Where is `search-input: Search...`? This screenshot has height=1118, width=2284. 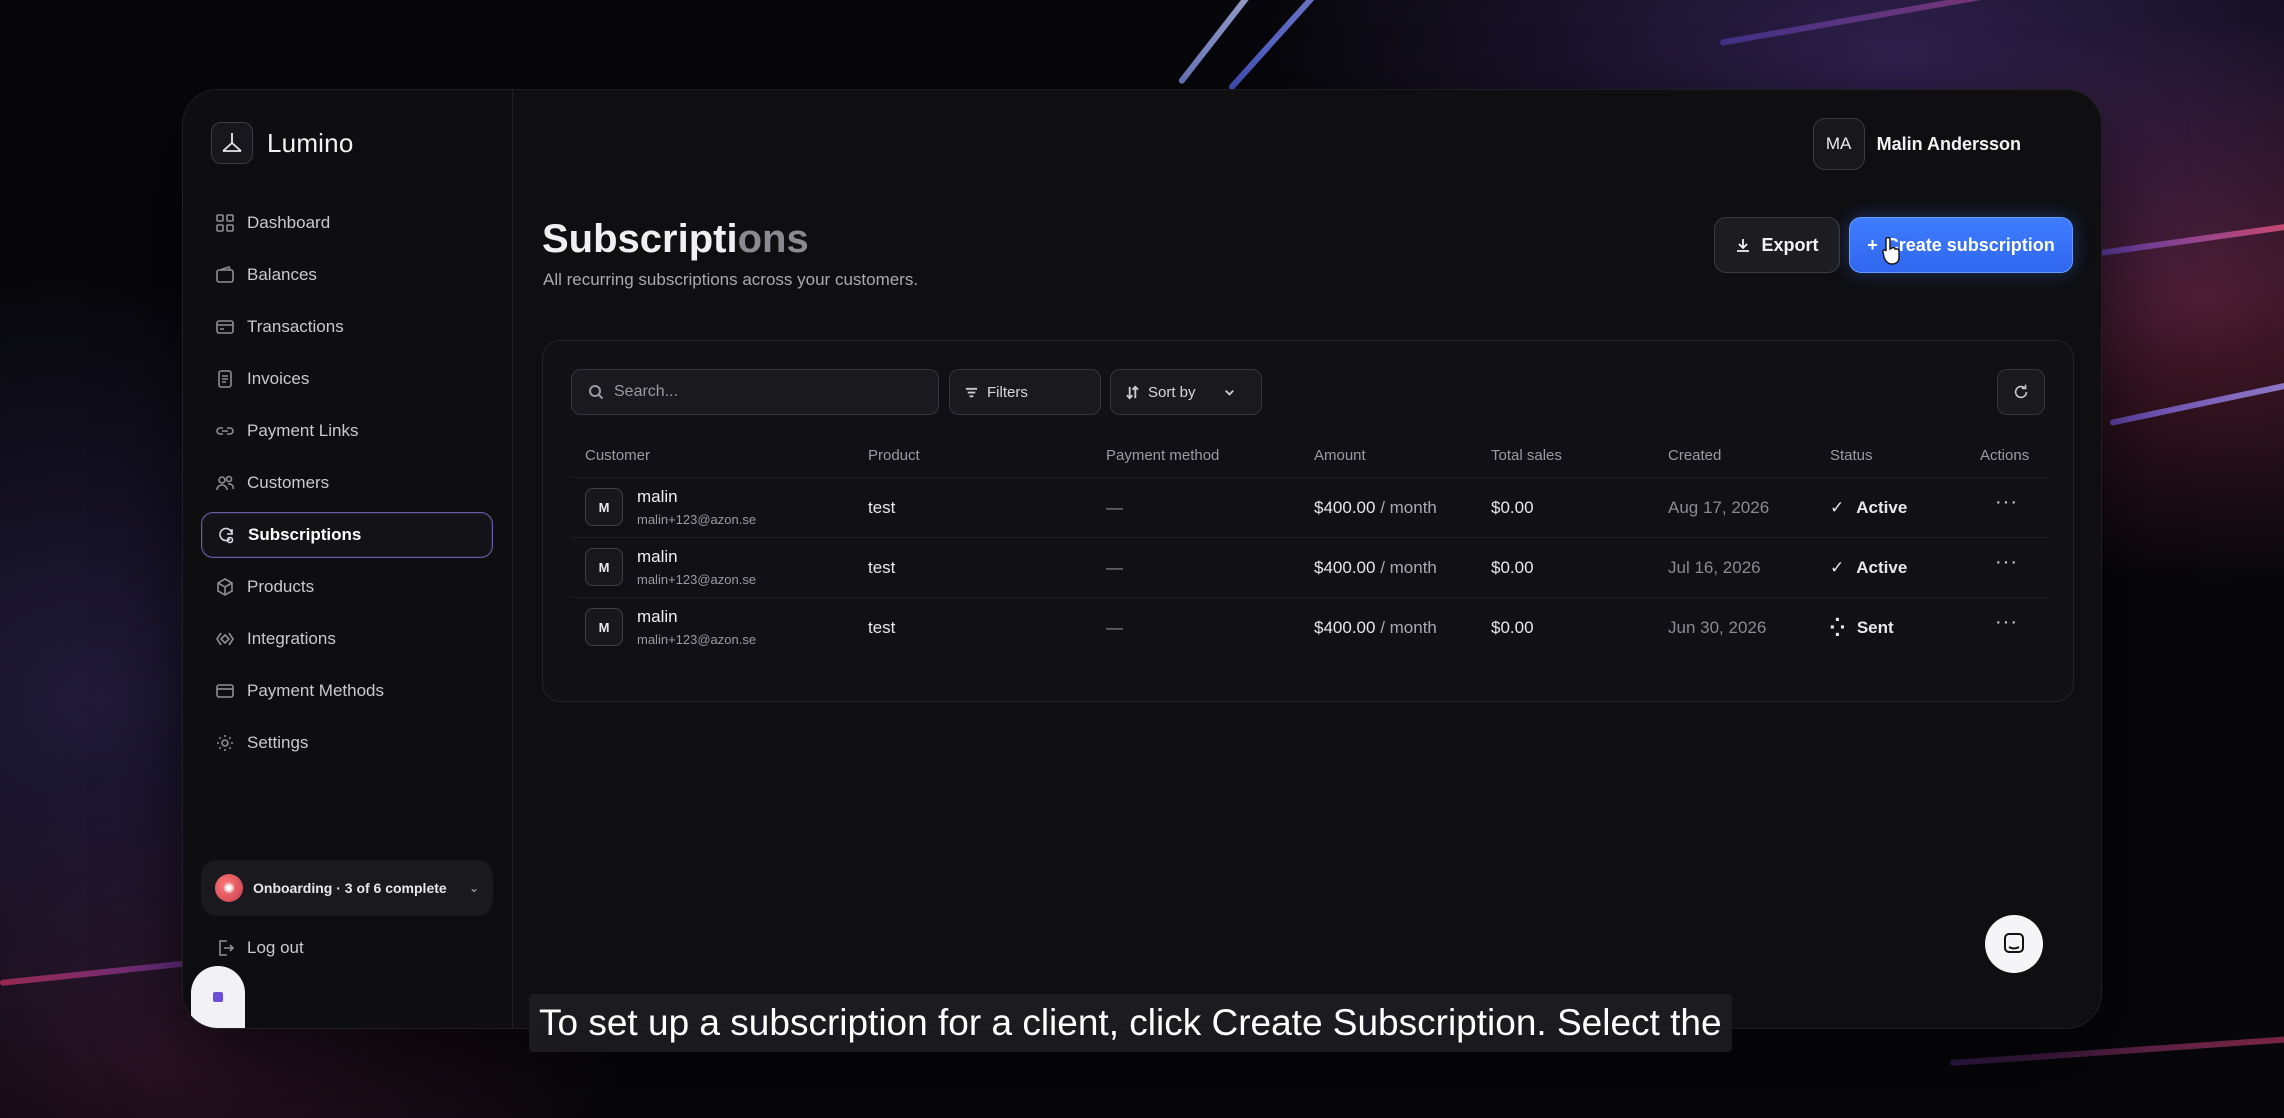 search-input: Search... is located at coordinates (755, 392).